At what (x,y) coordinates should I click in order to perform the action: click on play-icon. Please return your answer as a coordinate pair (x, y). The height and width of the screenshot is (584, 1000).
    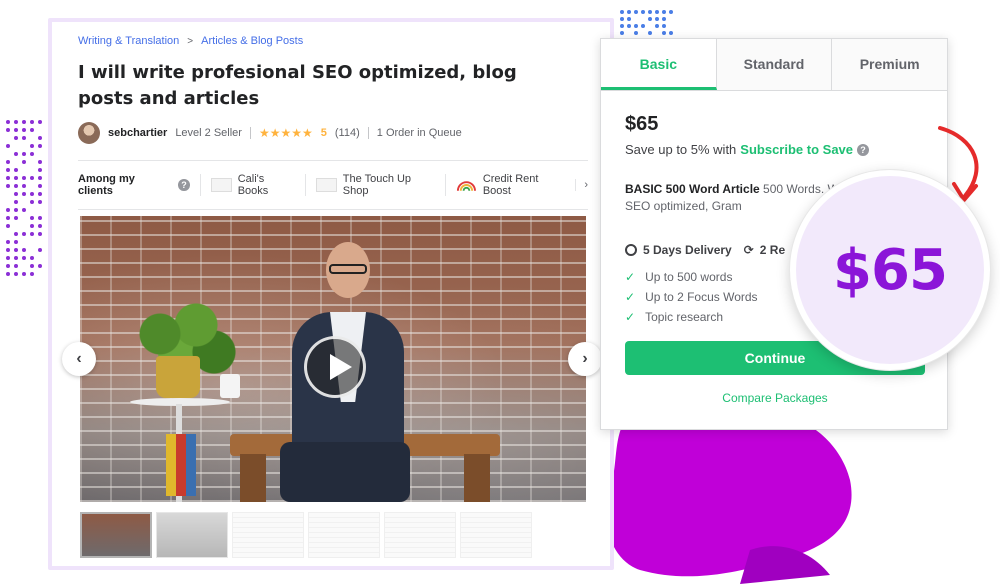
    Looking at the image, I should click on (335, 367).